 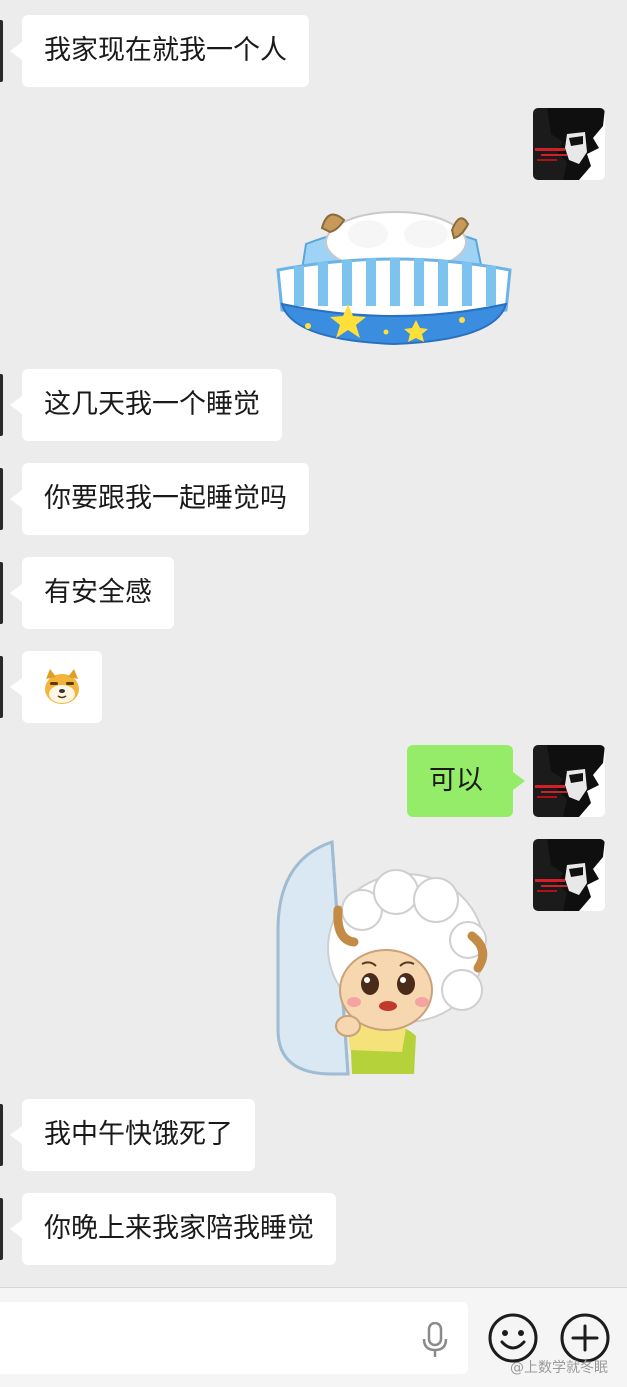 I want to click on message-text: 有安全感, so click(x=98, y=592).